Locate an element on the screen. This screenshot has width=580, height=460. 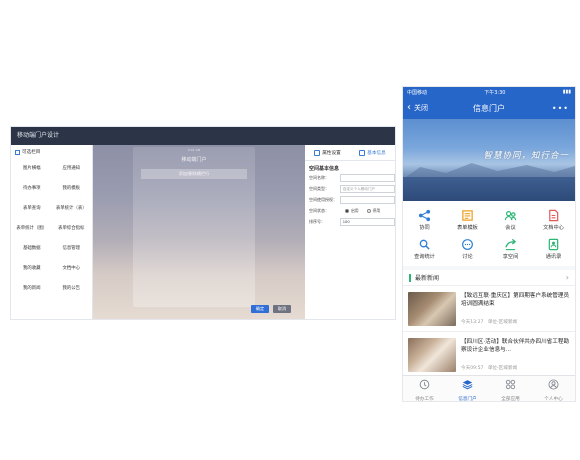
app-label: 享空间 is located at coordinates (510, 257).